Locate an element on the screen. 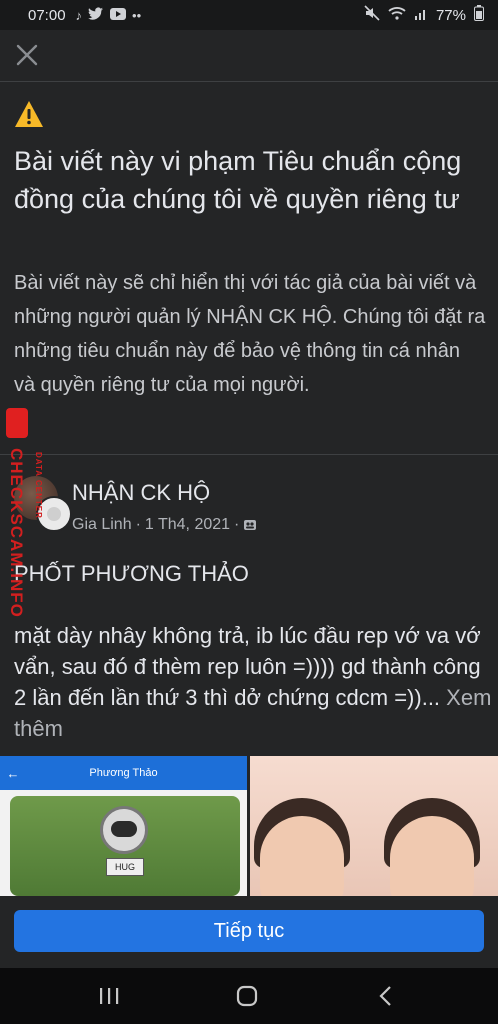 Image resolution: width=498 pixels, height=1024 pixels. notification-icons: ♪ •• is located at coordinates (108, 15).